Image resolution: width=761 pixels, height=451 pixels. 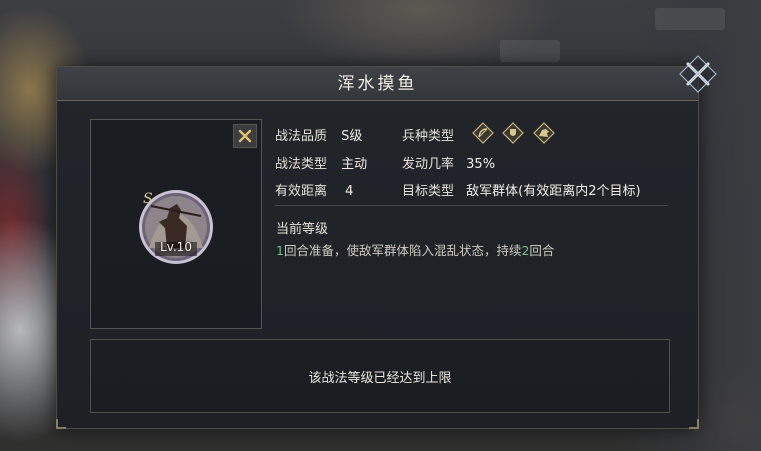 What do you see at coordinates (349, 191) in the screenshot?
I see `range-value: 4` at bounding box center [349, 191].